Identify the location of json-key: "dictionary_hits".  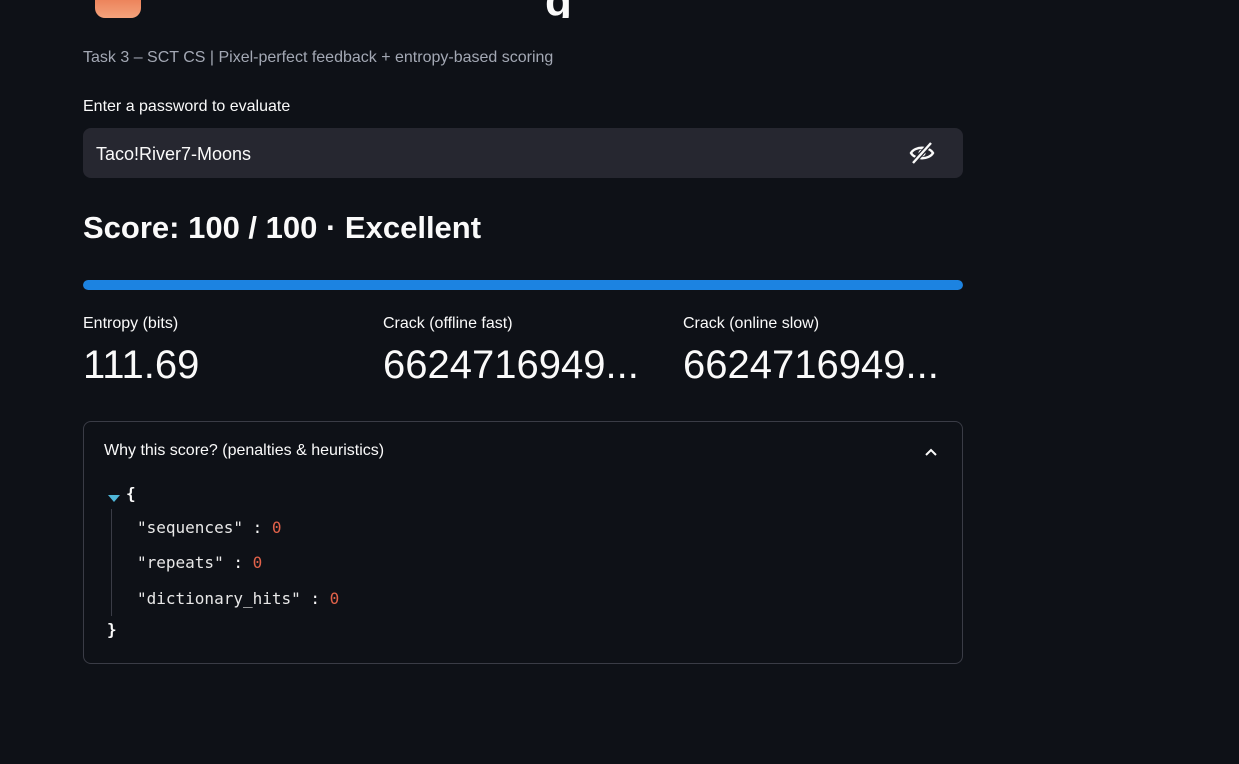
(219, 598).